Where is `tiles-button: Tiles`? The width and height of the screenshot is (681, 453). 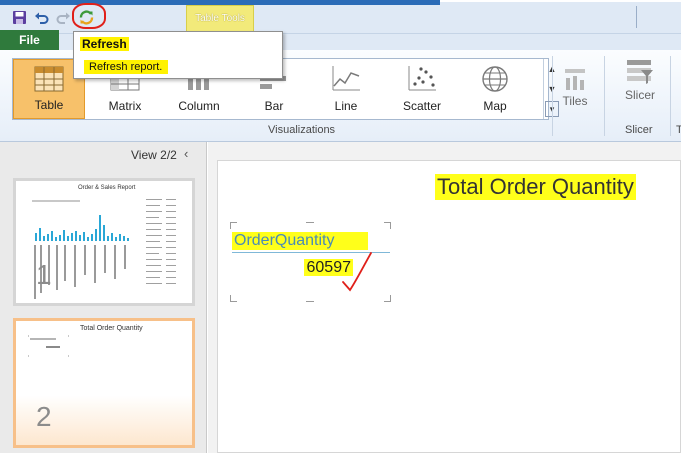
tiles-button: Tiles is located at coordinates (575, 86).